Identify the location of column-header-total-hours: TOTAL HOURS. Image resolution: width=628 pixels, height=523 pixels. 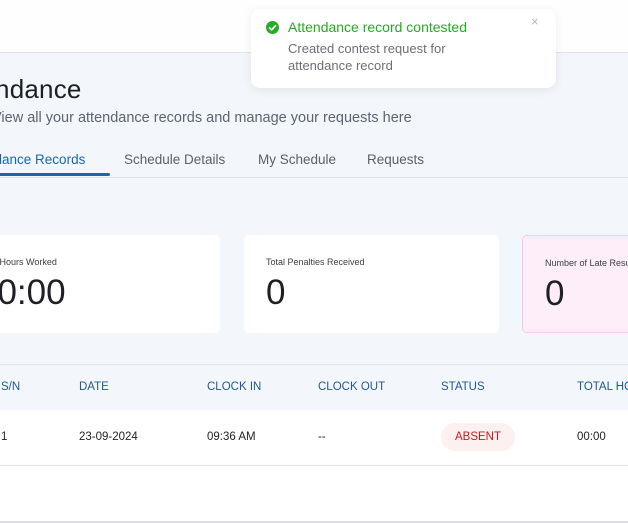
(602, 387).